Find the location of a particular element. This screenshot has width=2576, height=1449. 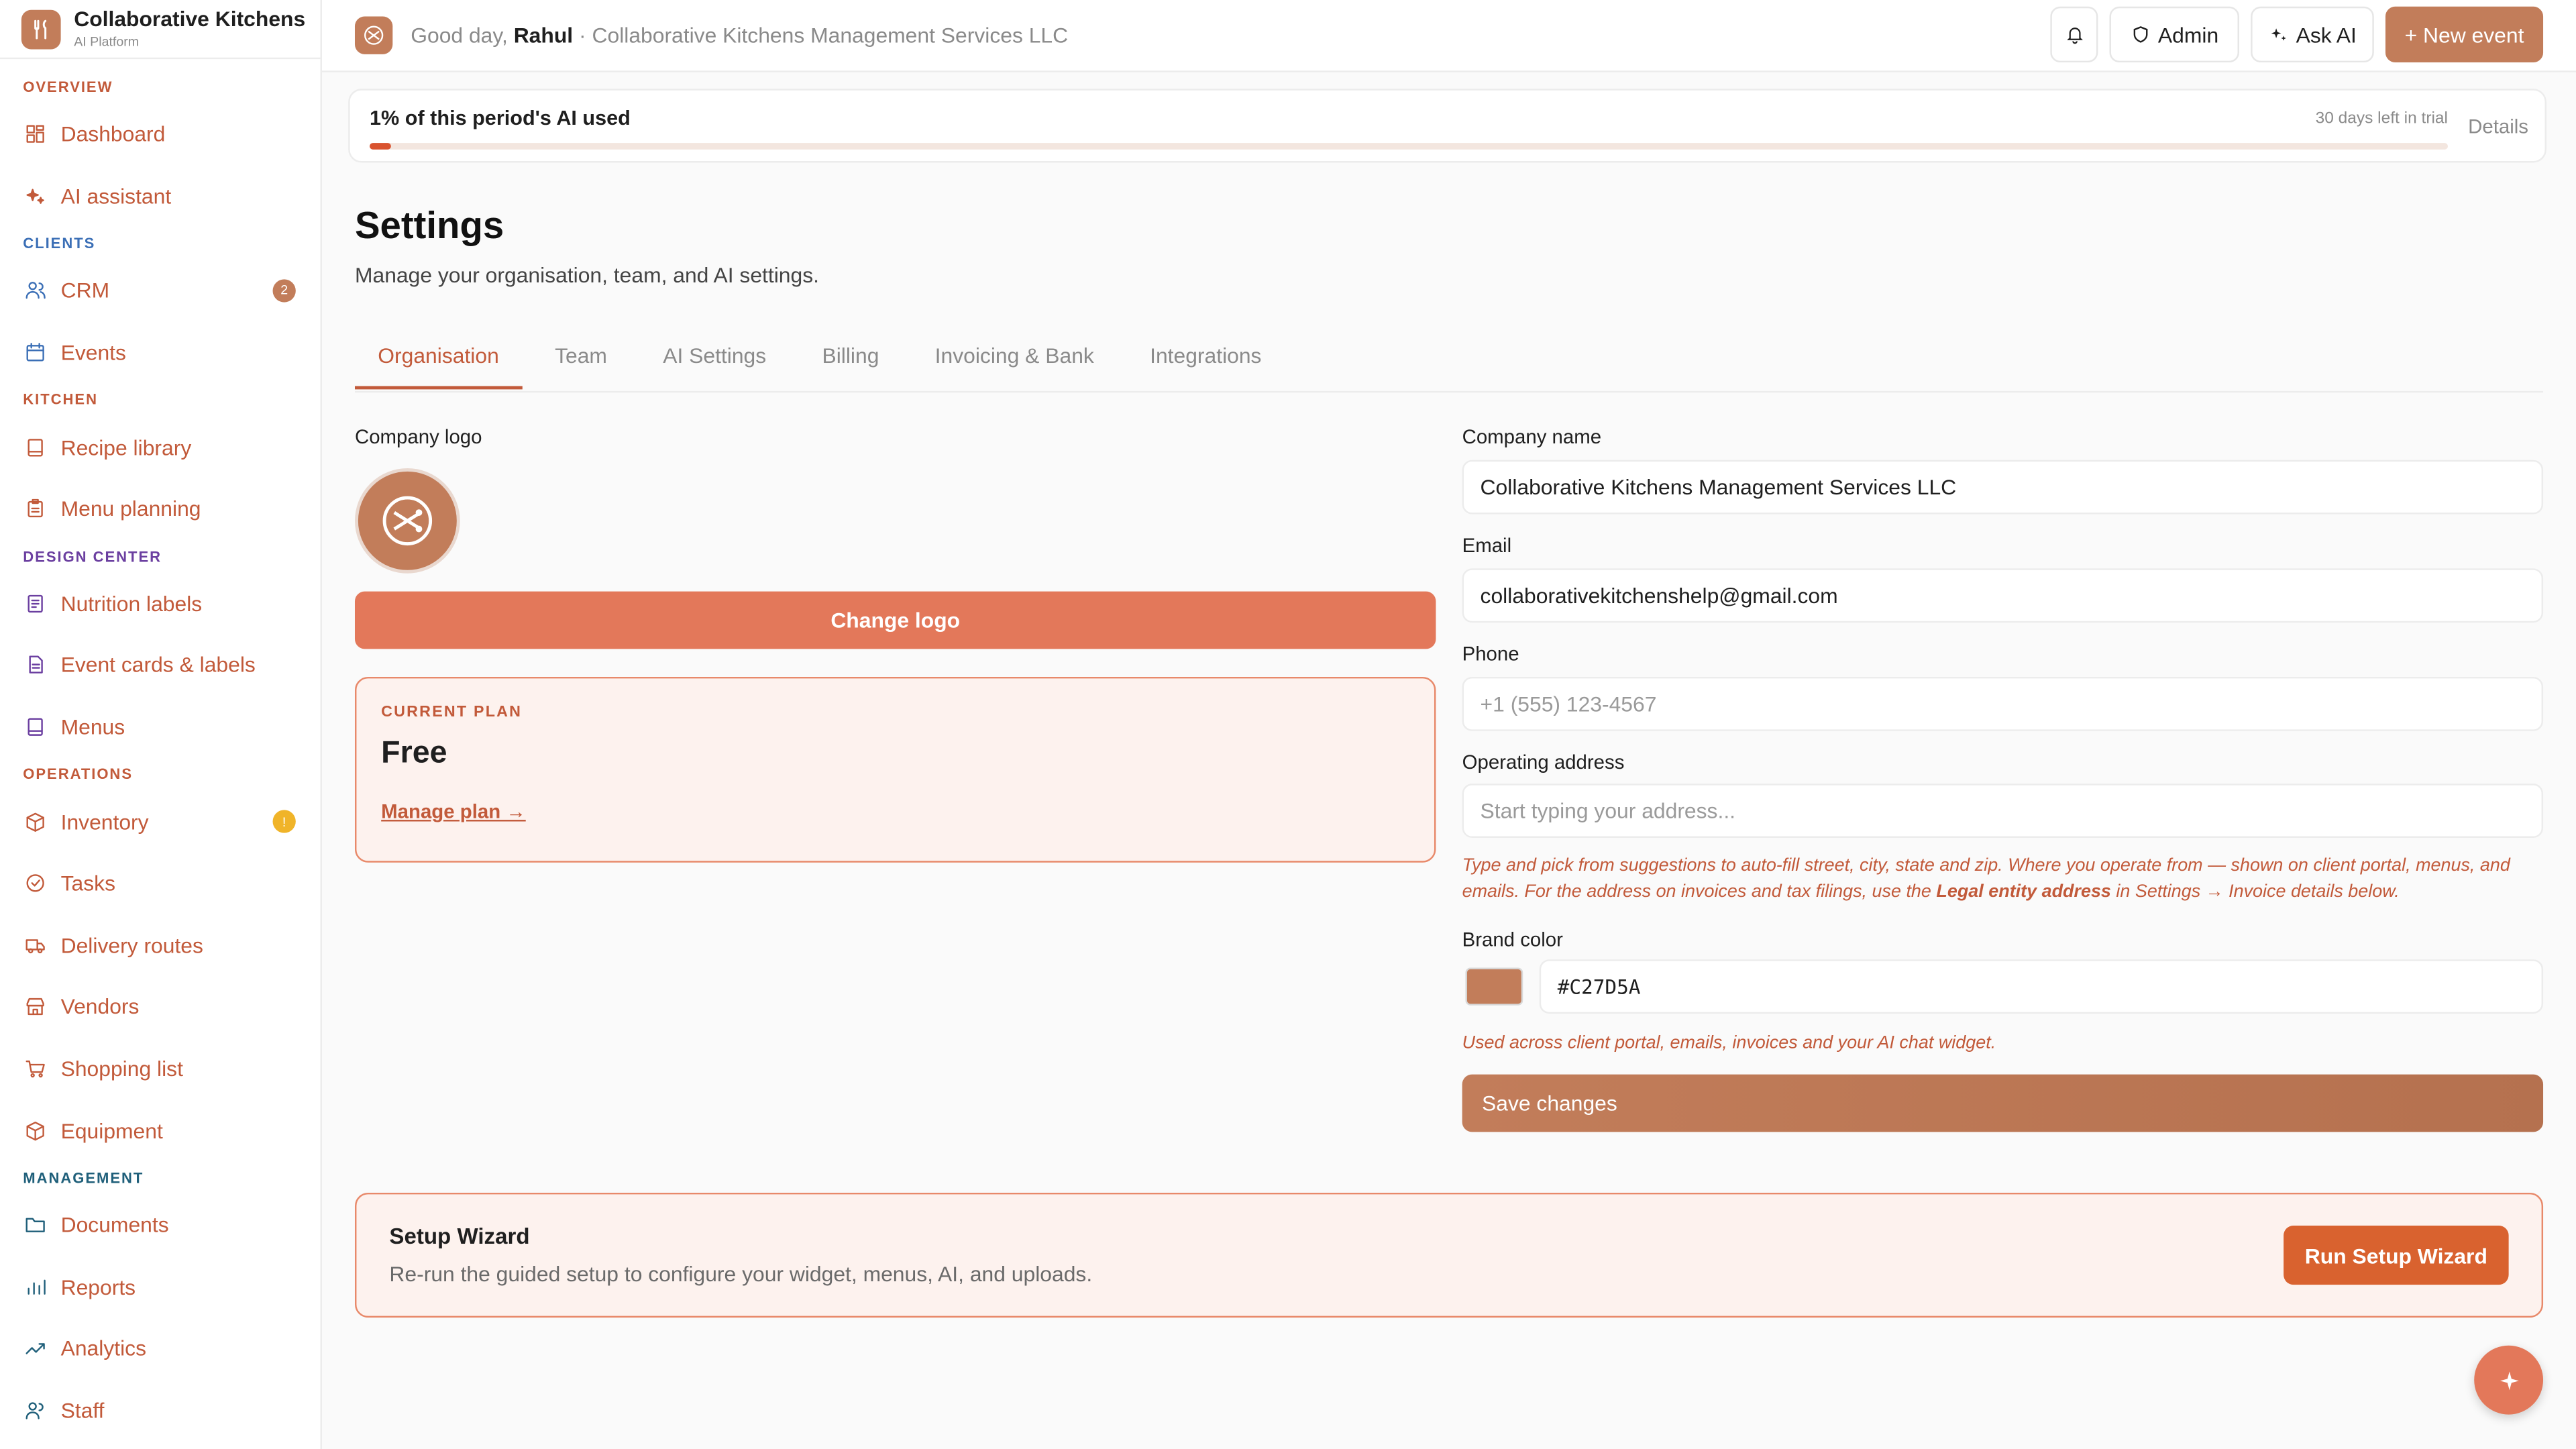

sidebar-item-label: Delivery routes is located at coordinates (131, 945).